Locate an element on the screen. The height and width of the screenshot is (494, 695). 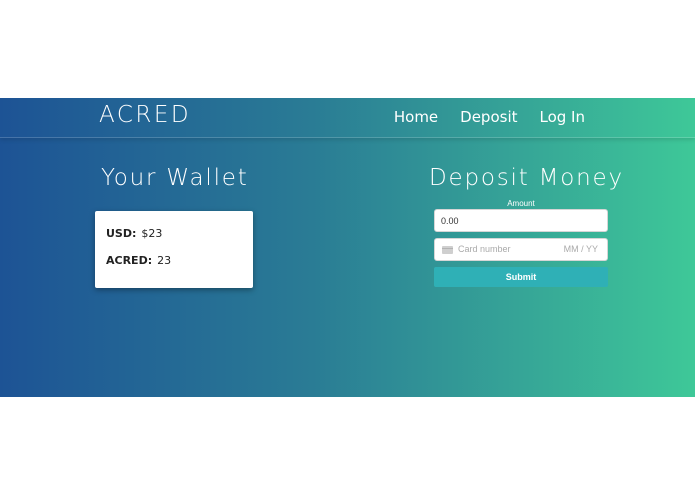
acred-value: 23 is located at coordinates (164, 260).